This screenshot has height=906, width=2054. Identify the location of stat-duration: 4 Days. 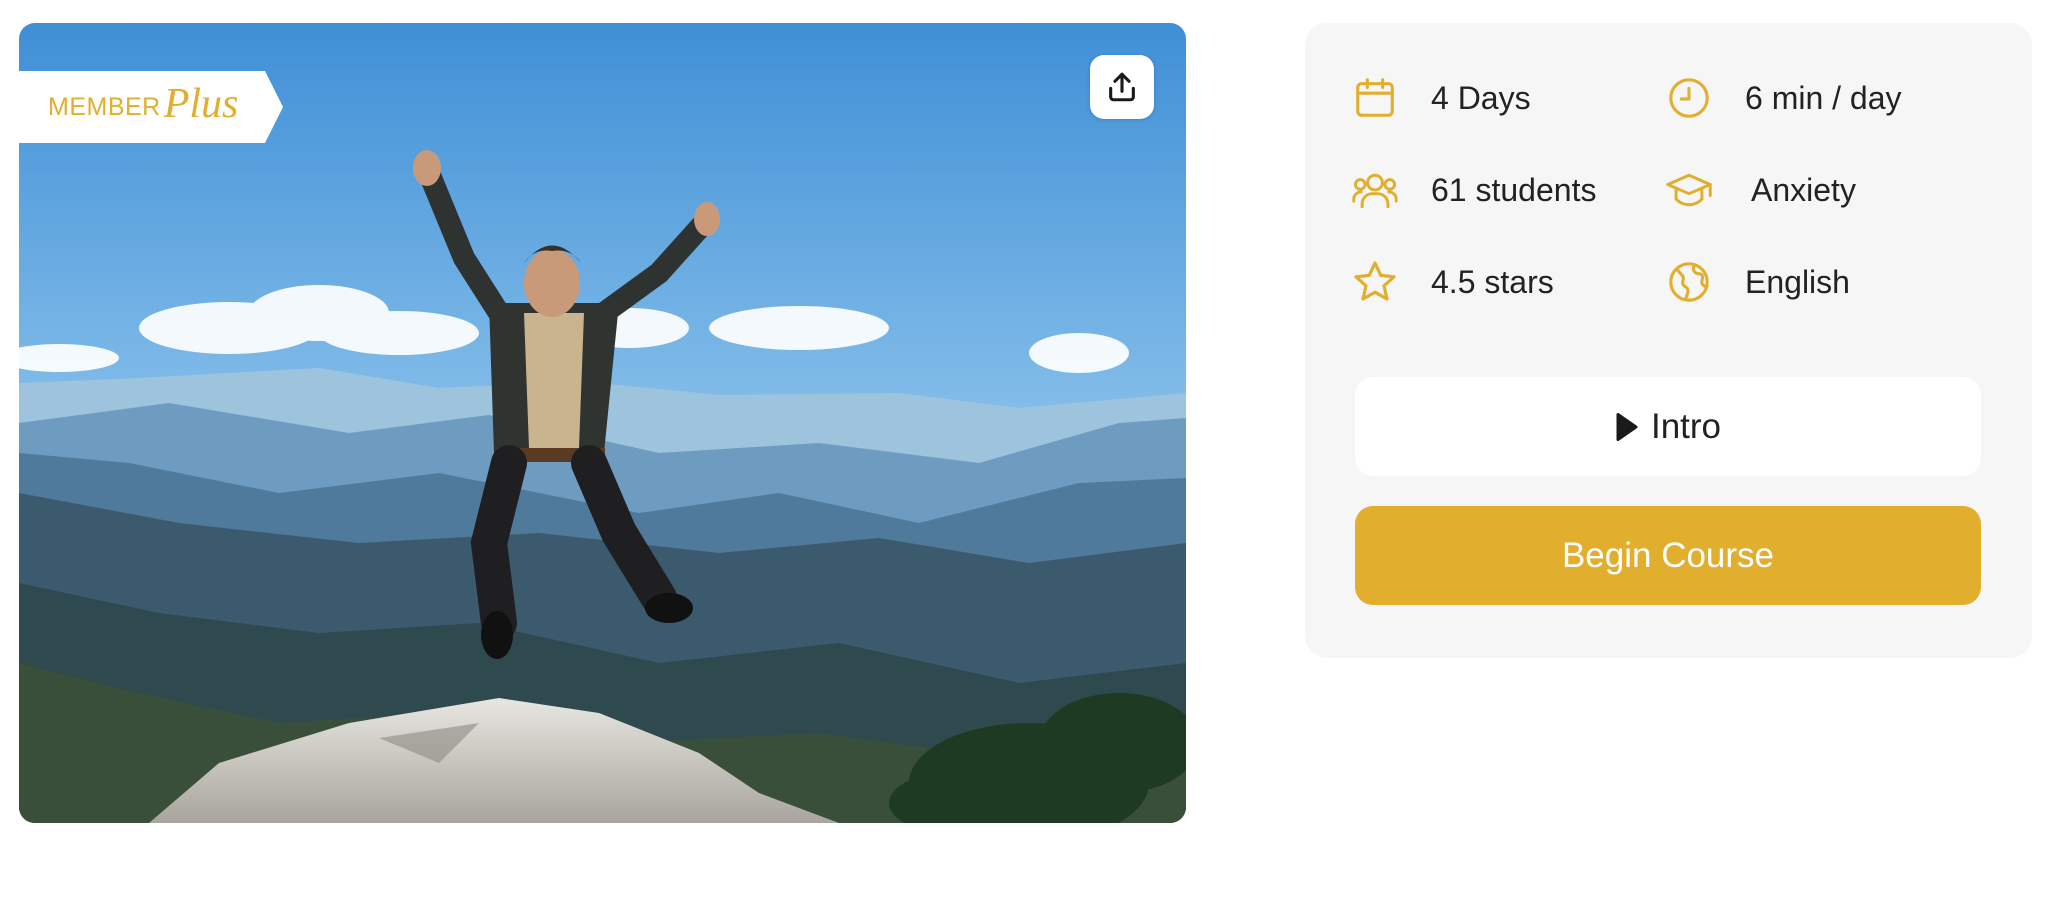
(1441, 98).